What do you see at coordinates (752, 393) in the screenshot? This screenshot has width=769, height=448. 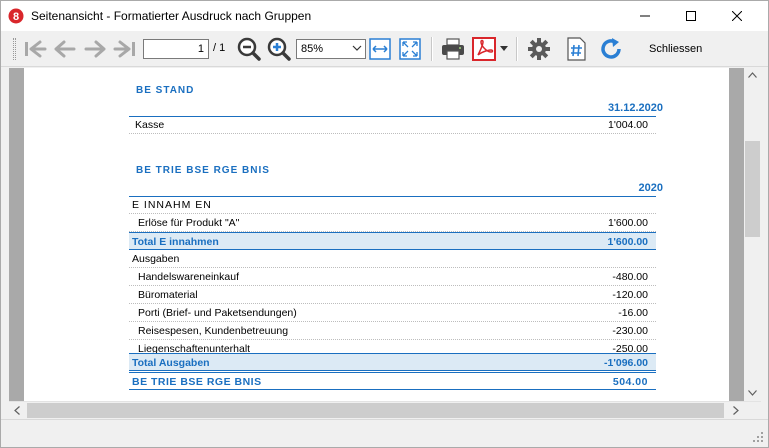 I see `scroll-down-icon` at bounding box center [752, 393].